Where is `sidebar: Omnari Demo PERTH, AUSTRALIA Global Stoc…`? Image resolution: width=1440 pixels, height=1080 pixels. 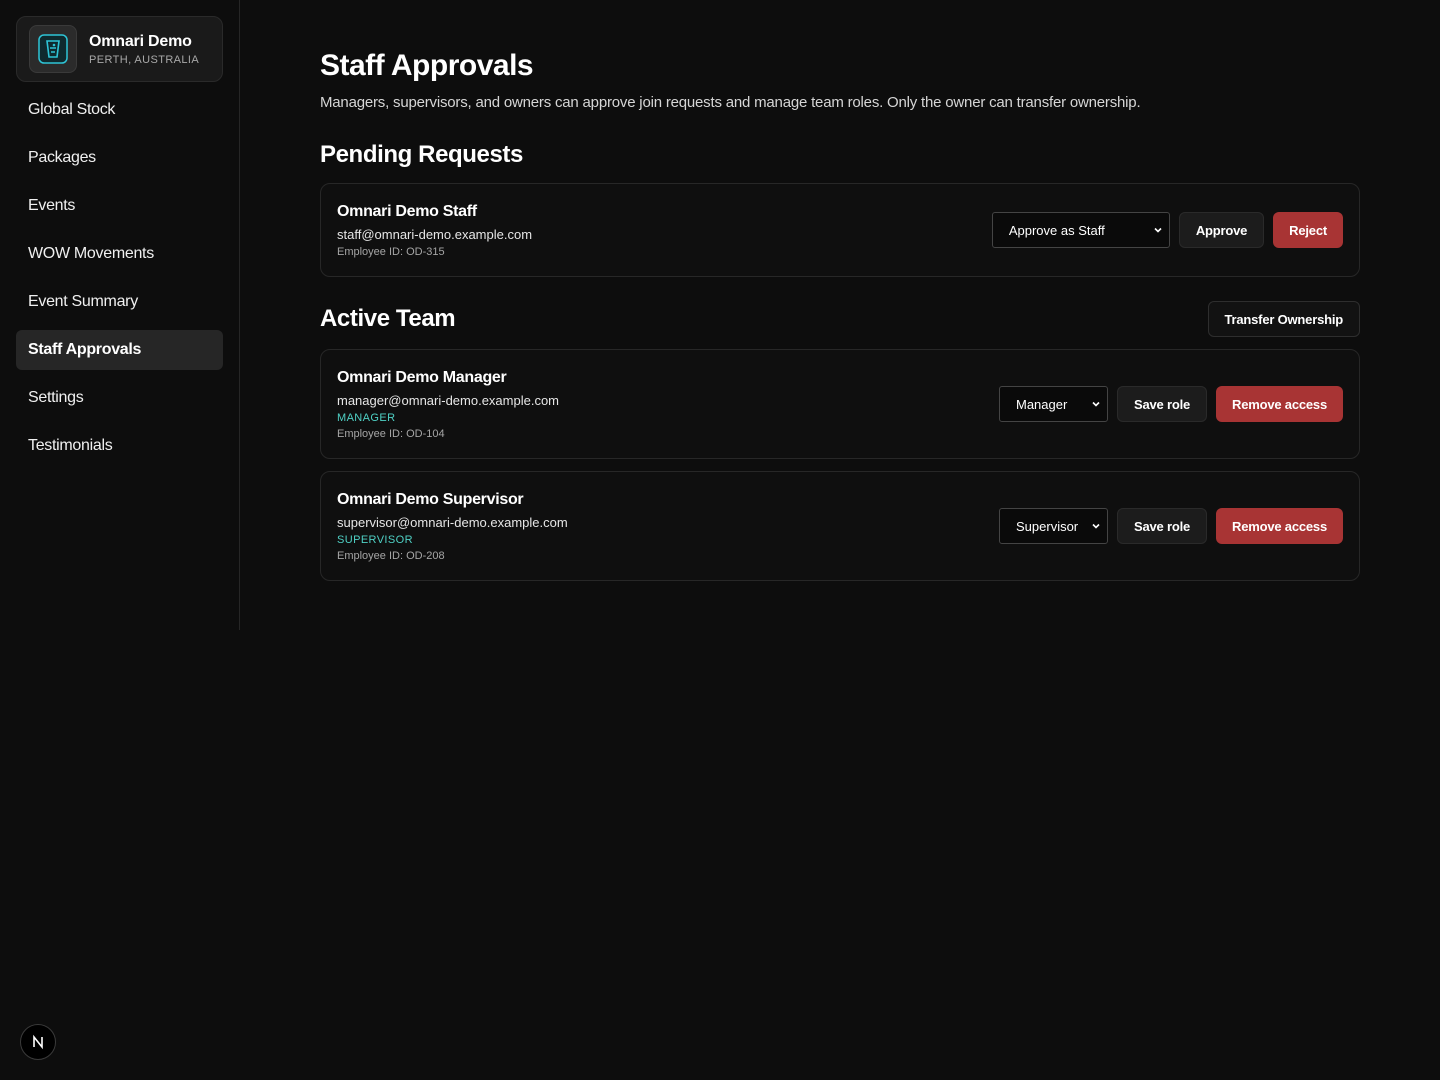 sidebar: Omnari Demo PERTH, AUSTRALIA Global Stoc… is located at coordinates (120, 315).